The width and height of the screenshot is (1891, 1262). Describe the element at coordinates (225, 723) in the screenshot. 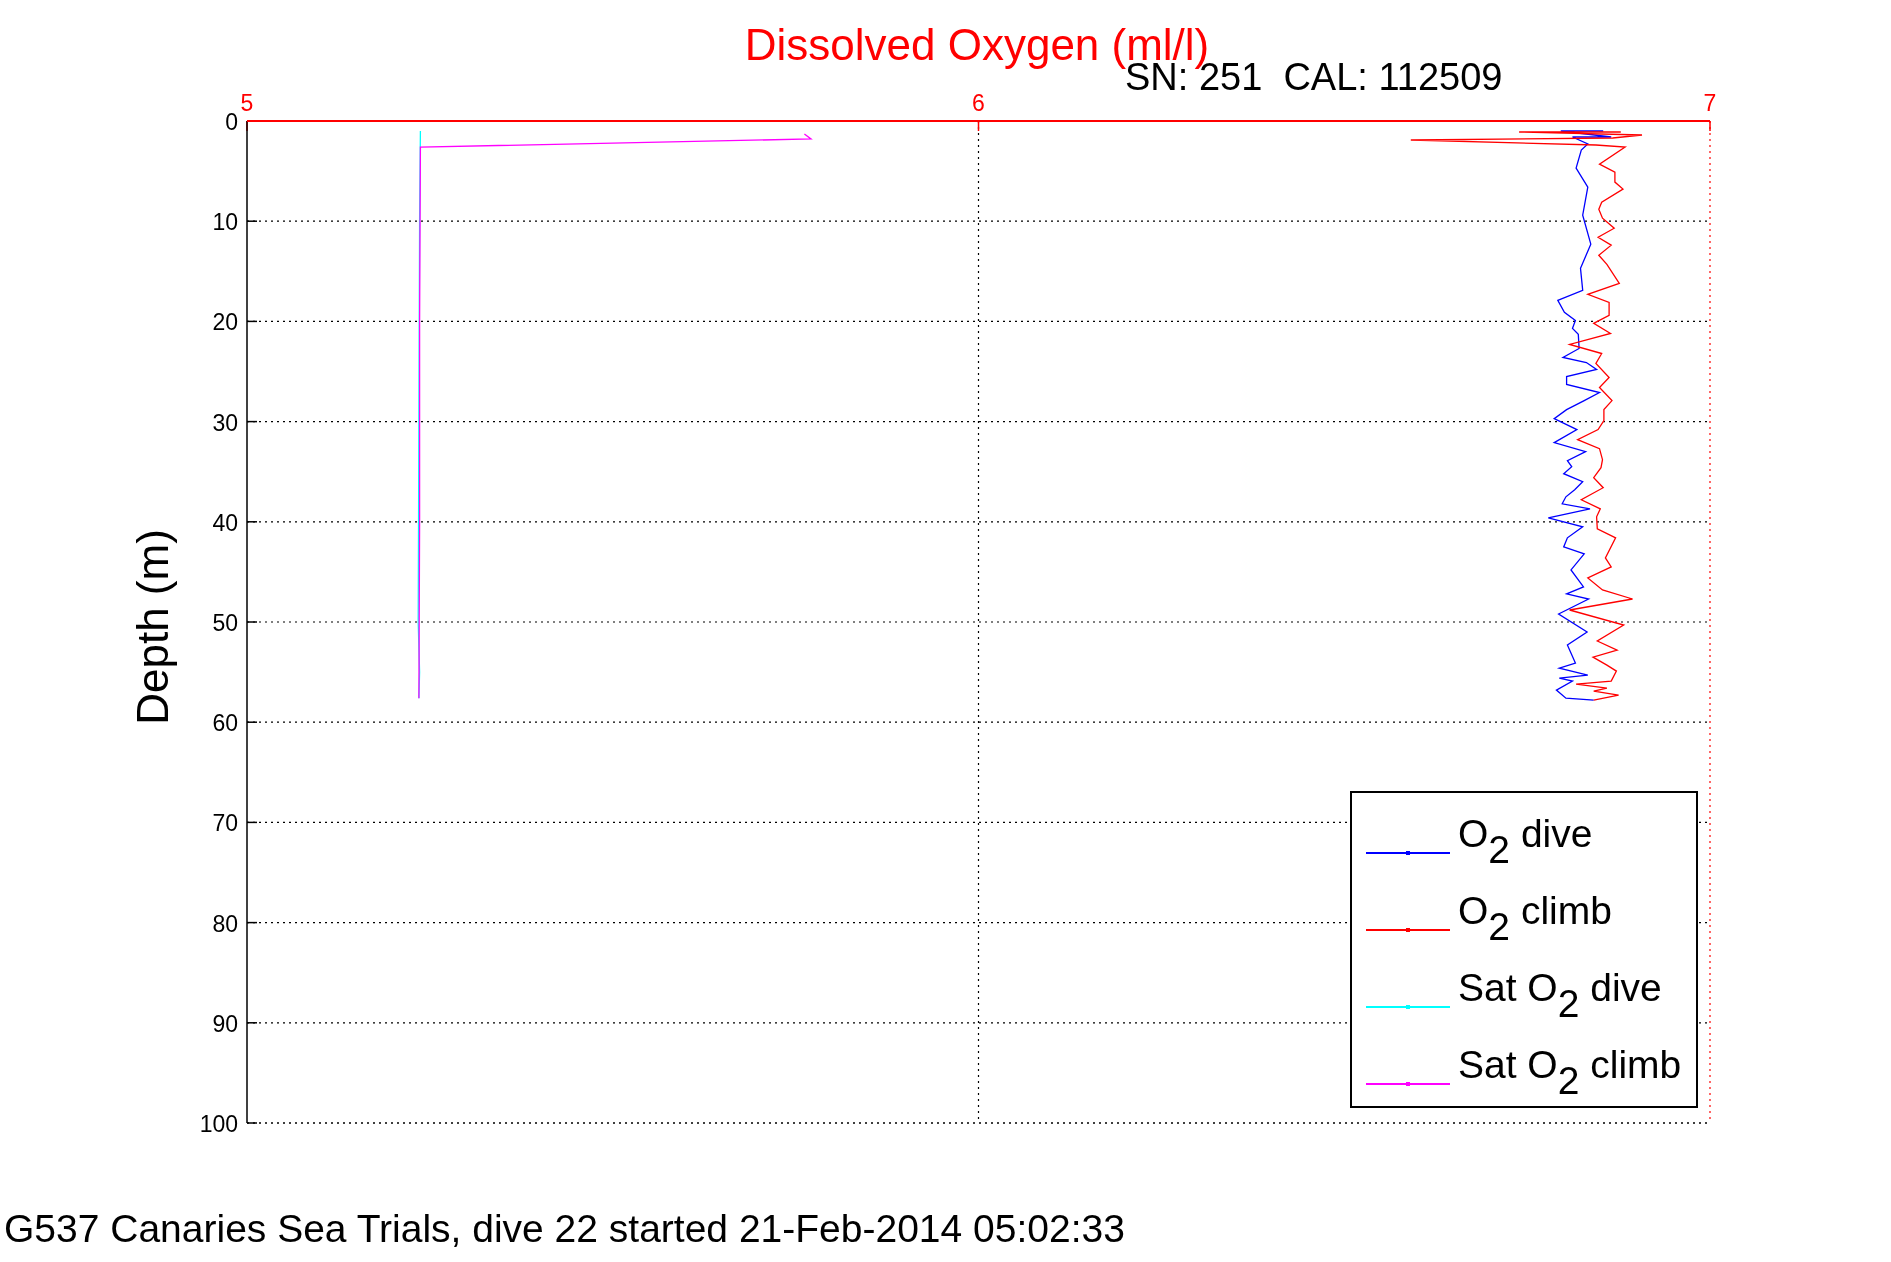

I see `y-tick-label: 60` at that location.